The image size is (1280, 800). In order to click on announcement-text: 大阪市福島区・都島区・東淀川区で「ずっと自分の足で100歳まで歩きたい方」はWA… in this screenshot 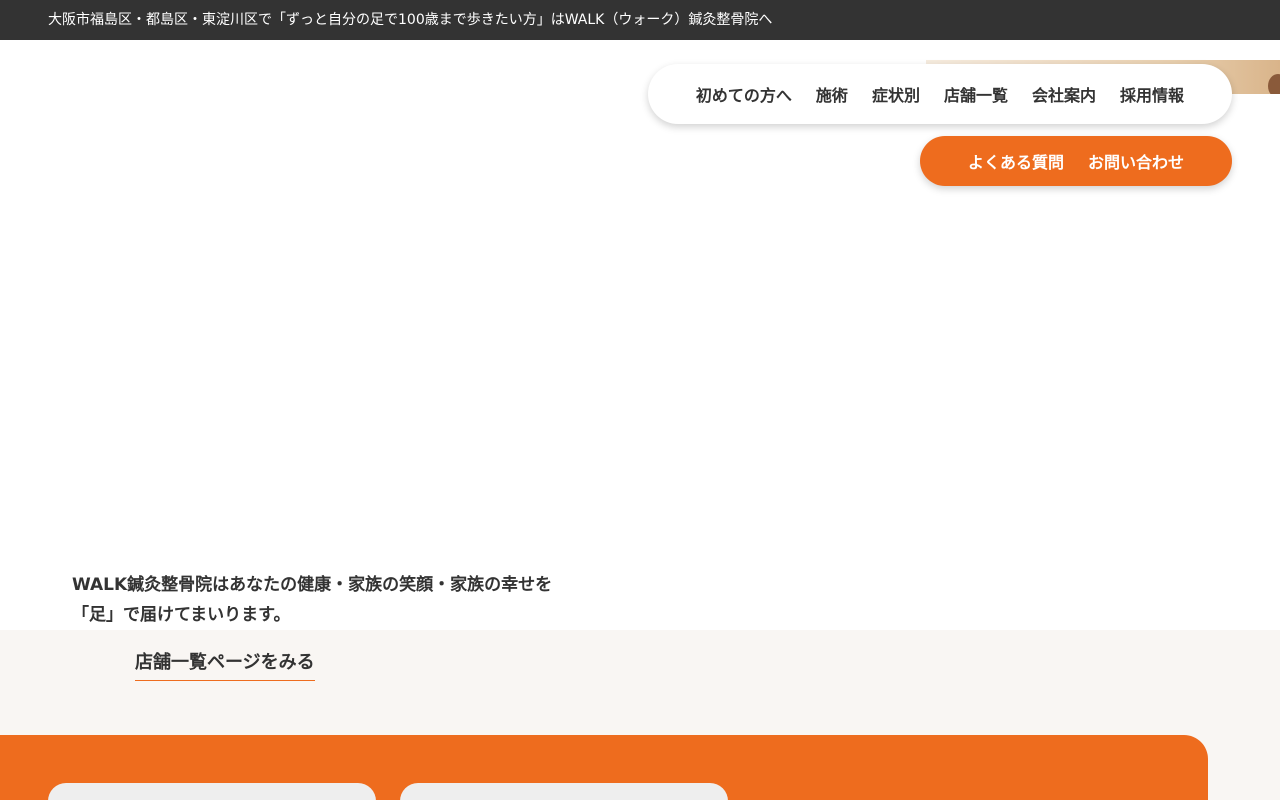, I will do `click(410, 20)`.